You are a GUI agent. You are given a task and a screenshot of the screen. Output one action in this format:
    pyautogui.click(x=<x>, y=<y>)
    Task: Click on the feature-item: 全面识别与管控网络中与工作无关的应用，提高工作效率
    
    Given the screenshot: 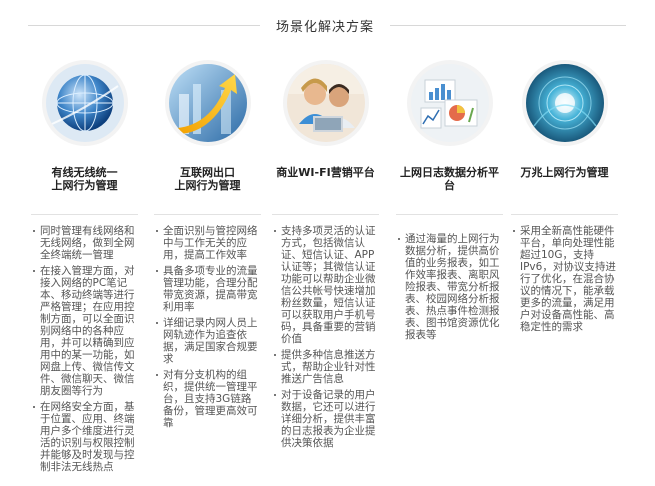 What is the action you would take?
    pyautogui.click(x=207, y=243)
    